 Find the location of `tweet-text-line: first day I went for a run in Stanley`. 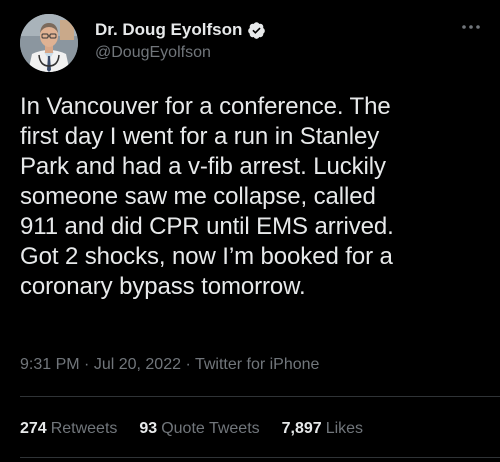

tweet-text-line: first day I went for a run in Stanley is located at coordinates (200, 136).